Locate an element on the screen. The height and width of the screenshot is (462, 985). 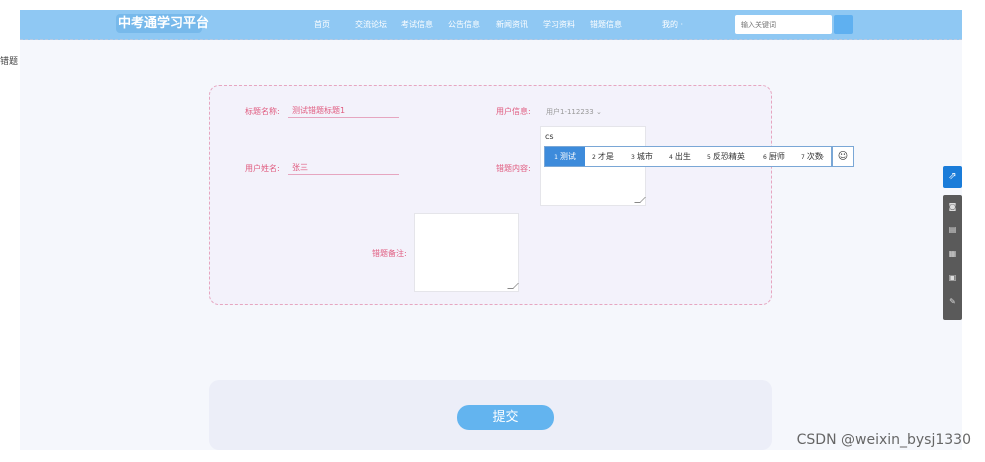
remark-textarea is located at coordinates (466, 252).